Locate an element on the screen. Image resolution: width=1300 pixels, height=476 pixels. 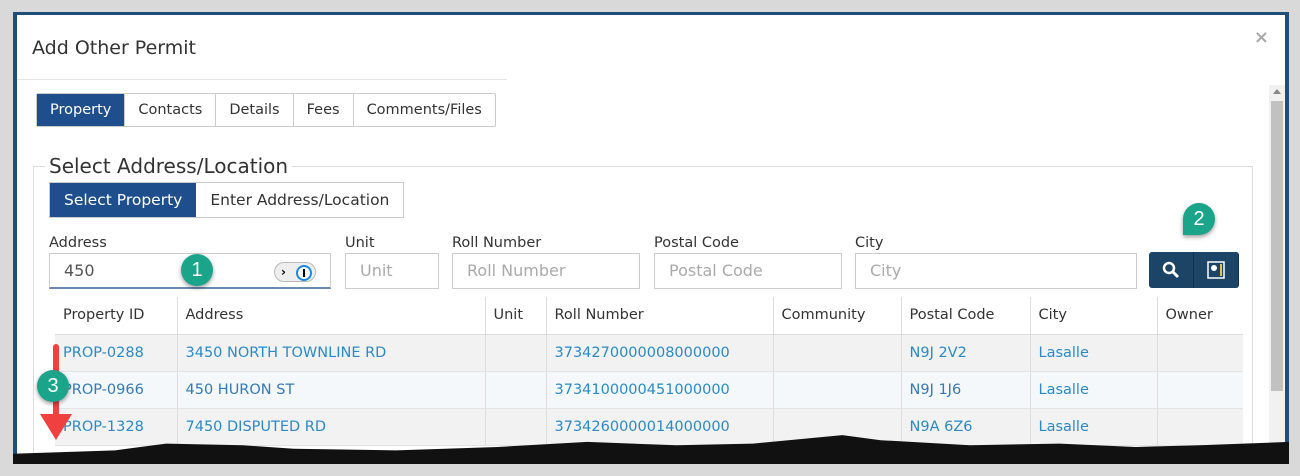
address-value: 450 is located at coordinates (79, 270).